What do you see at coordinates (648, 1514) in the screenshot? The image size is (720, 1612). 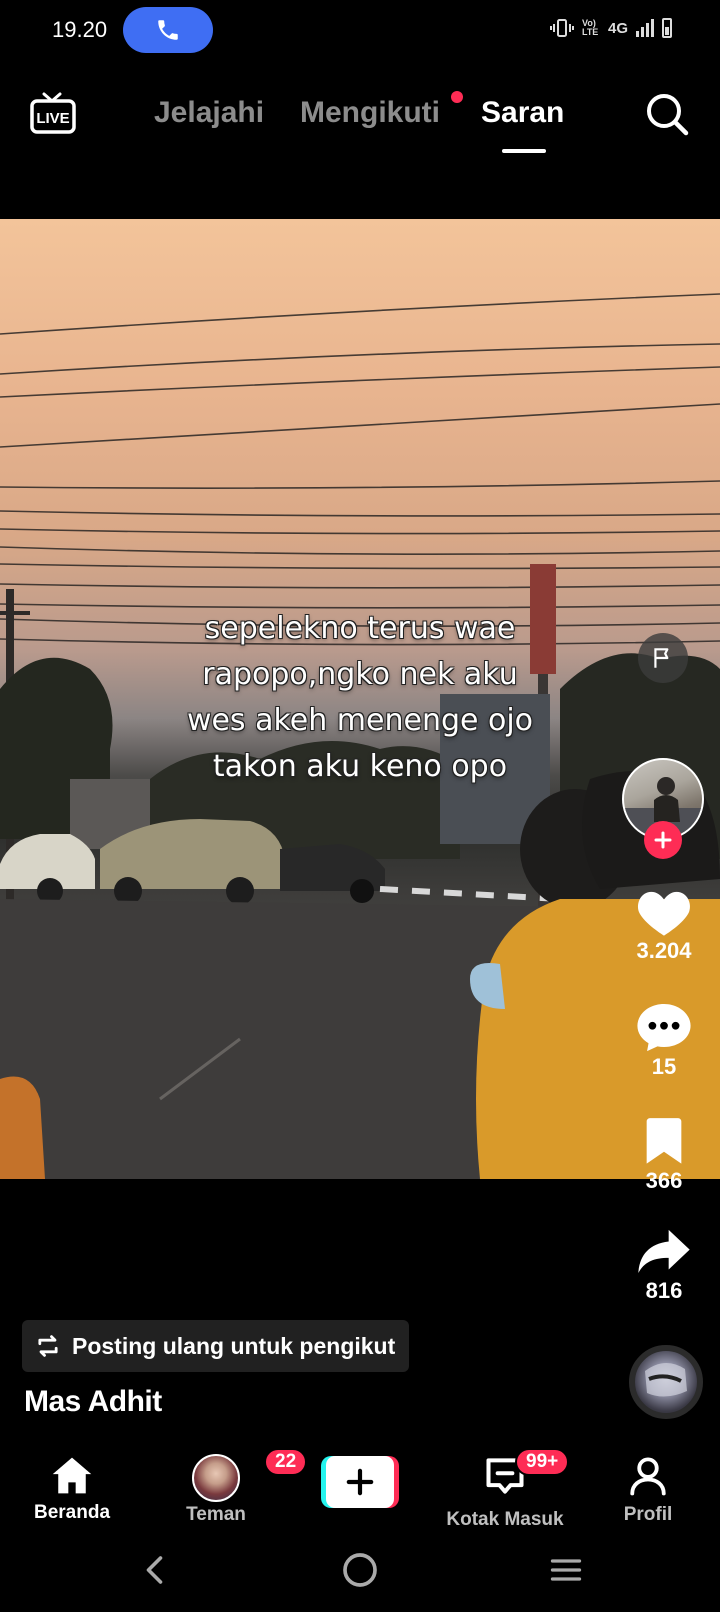 I see `tab-profil-label: Profil` at bounding box center [648, 1514].